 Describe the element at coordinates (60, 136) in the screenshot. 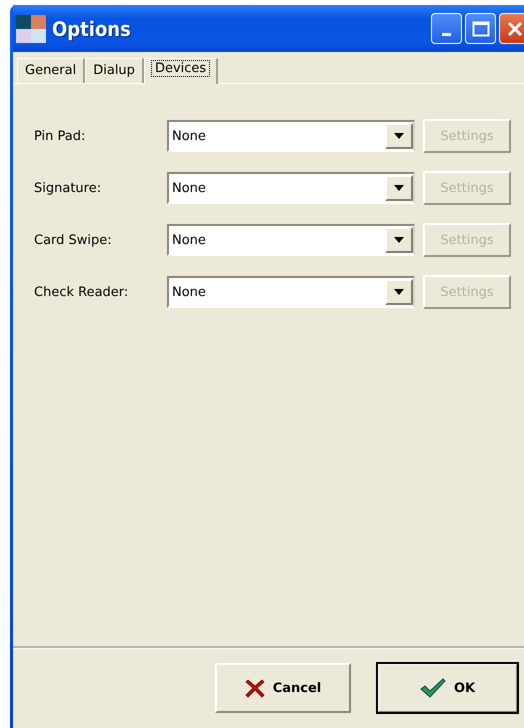

I see `field-label: Pin Pad:` at that location.